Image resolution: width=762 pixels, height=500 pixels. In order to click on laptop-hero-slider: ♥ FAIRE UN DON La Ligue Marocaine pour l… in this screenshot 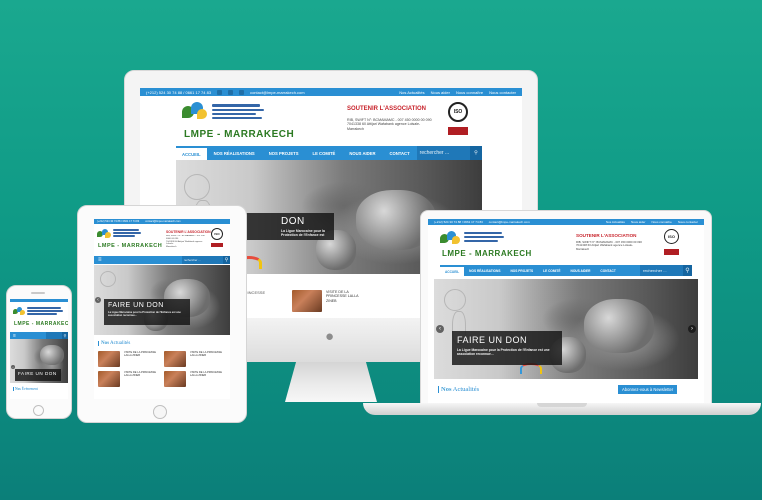, I will do `click(566, 329)`.